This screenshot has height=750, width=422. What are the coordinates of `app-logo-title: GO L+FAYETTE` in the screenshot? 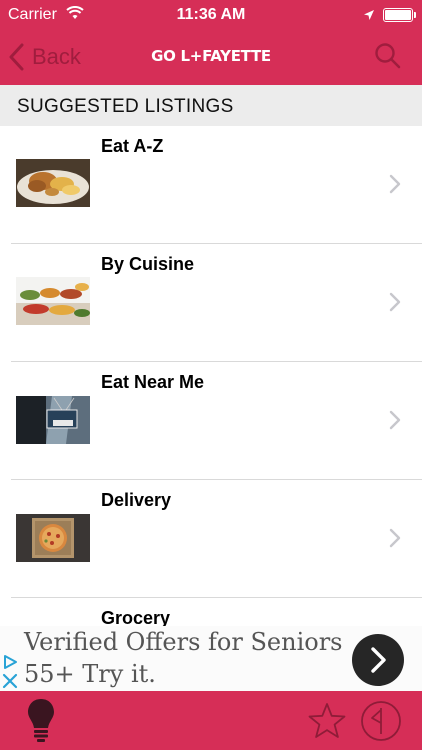 It's located at (211, 56).